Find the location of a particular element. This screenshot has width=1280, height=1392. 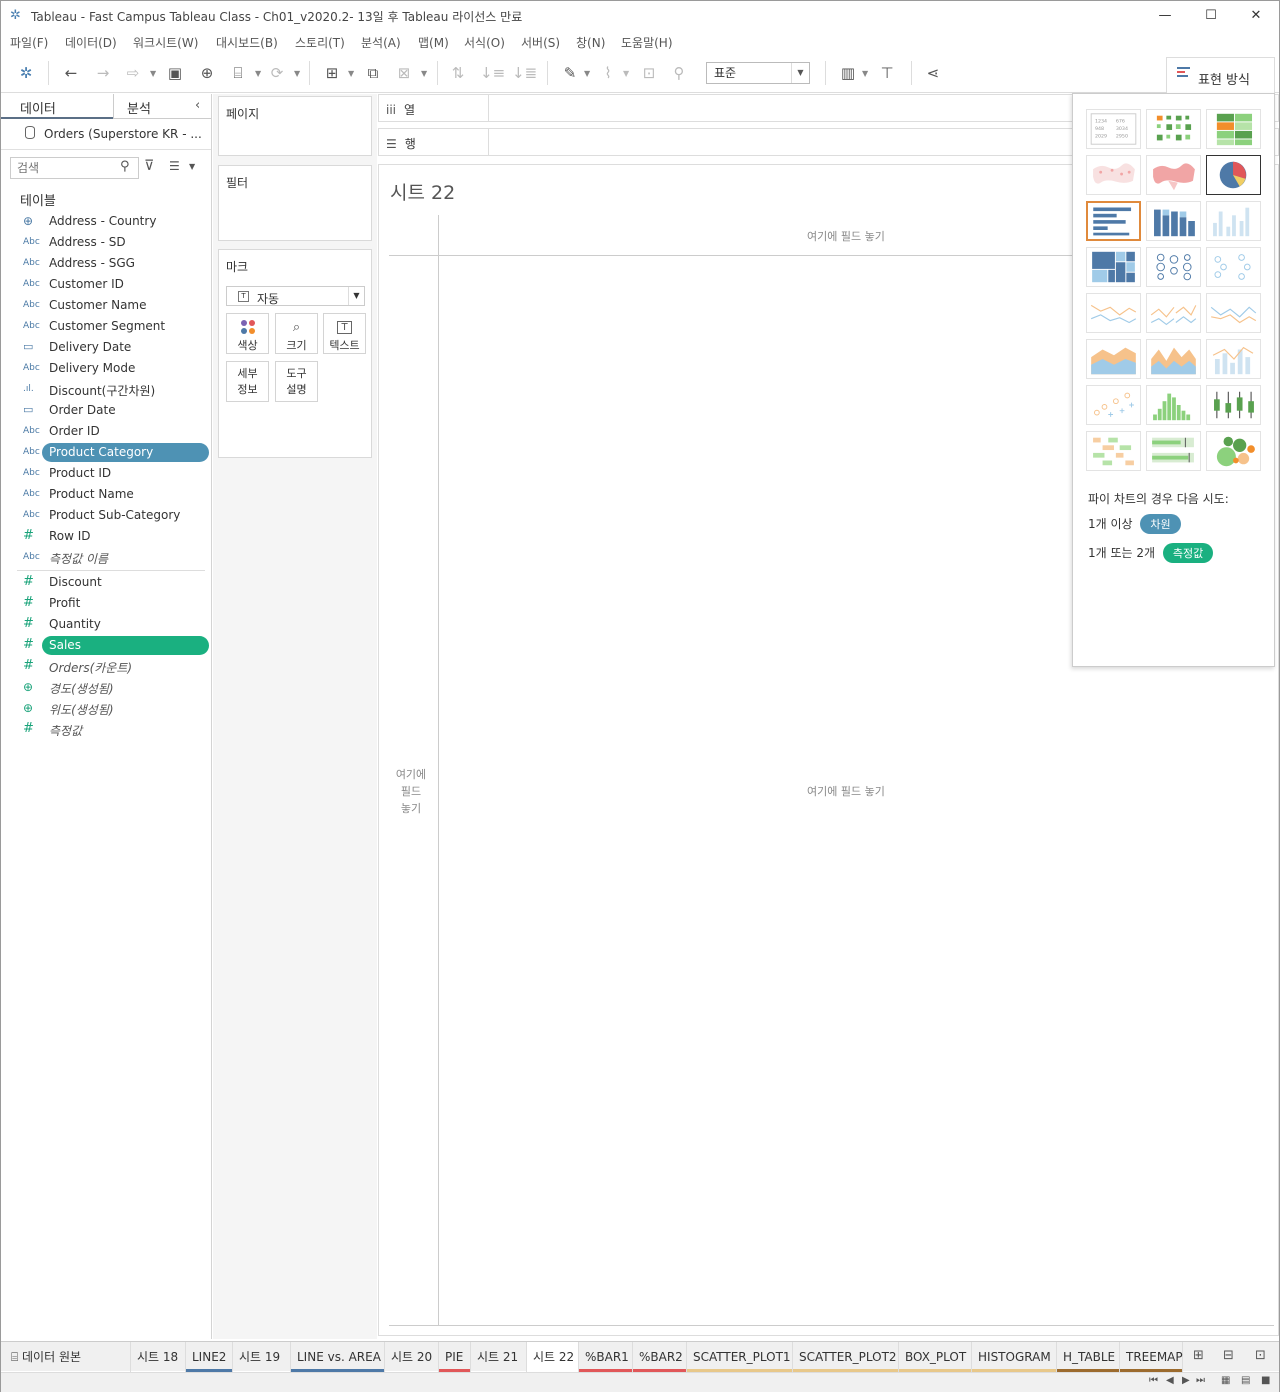

filters-card: 필터 is located at coordinates (295, 203).